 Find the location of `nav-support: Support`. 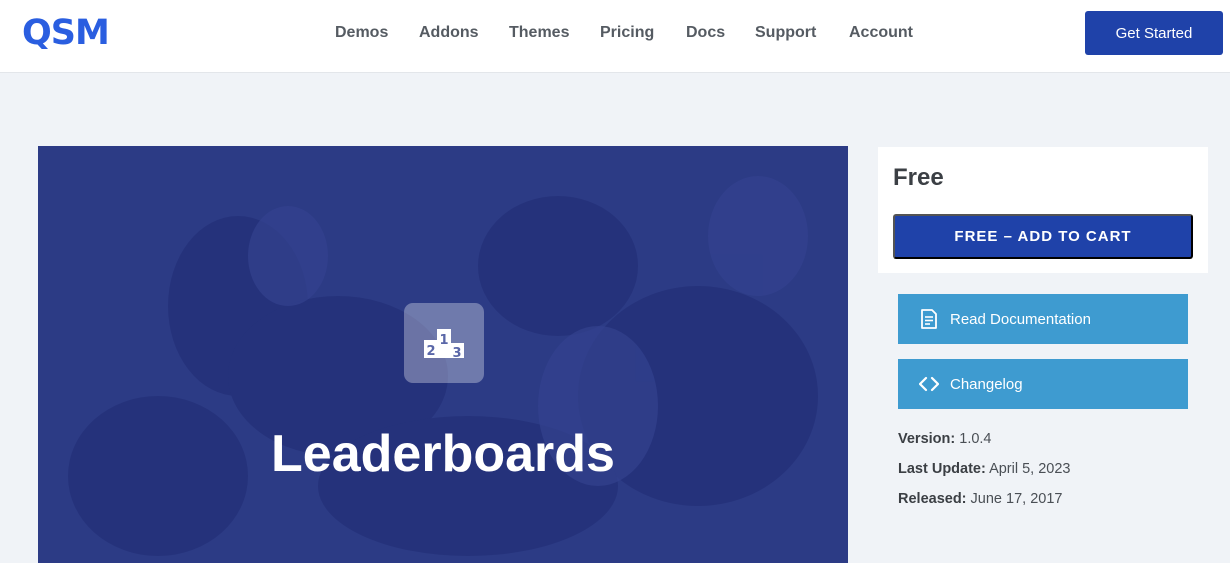

nav-support: Support is located at coordinates (785, 33).